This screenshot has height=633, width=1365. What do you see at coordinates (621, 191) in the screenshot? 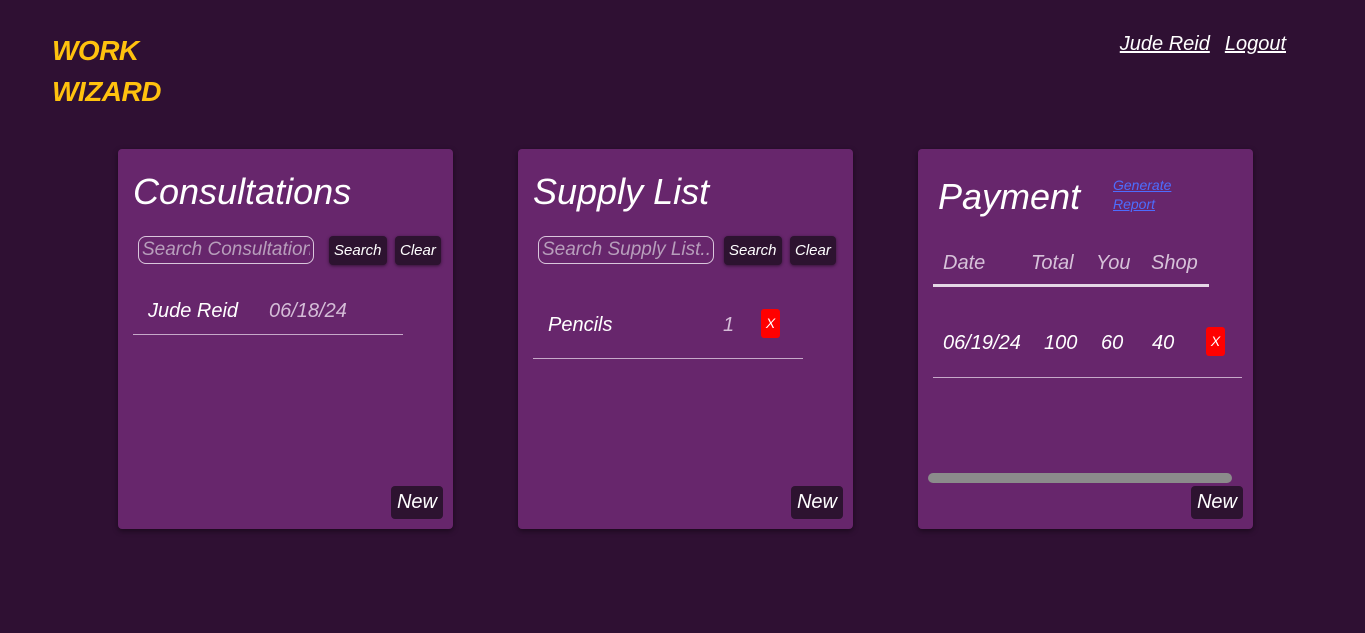
I see `supply-list-title: Supply List` at bounding box center [621, 191].